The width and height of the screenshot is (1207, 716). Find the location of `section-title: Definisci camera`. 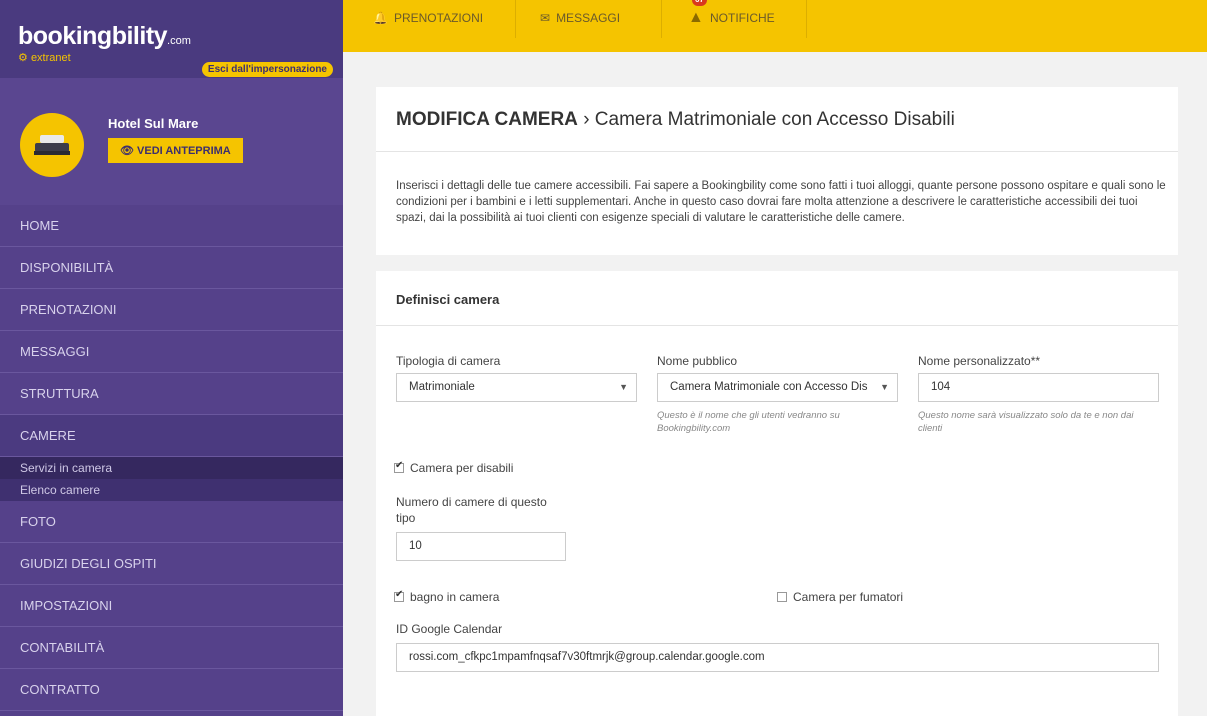

section-title: Definisci camera is located at coordinates (448, 299).